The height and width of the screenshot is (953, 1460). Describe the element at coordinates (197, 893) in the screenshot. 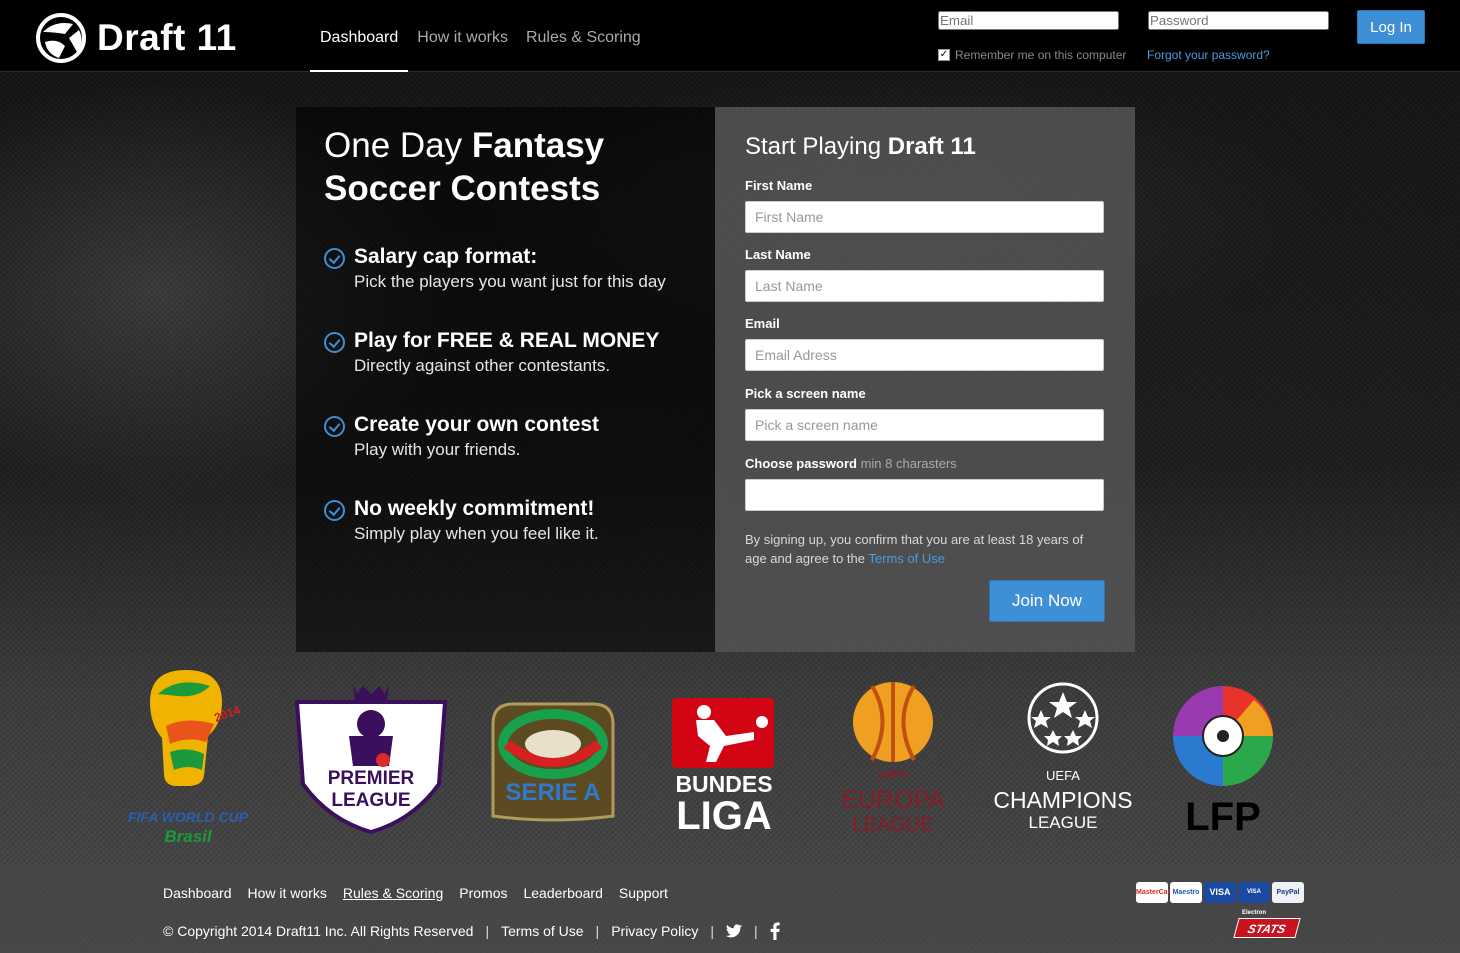

I see `footer-link-dashboard: Dashboard` at that location.